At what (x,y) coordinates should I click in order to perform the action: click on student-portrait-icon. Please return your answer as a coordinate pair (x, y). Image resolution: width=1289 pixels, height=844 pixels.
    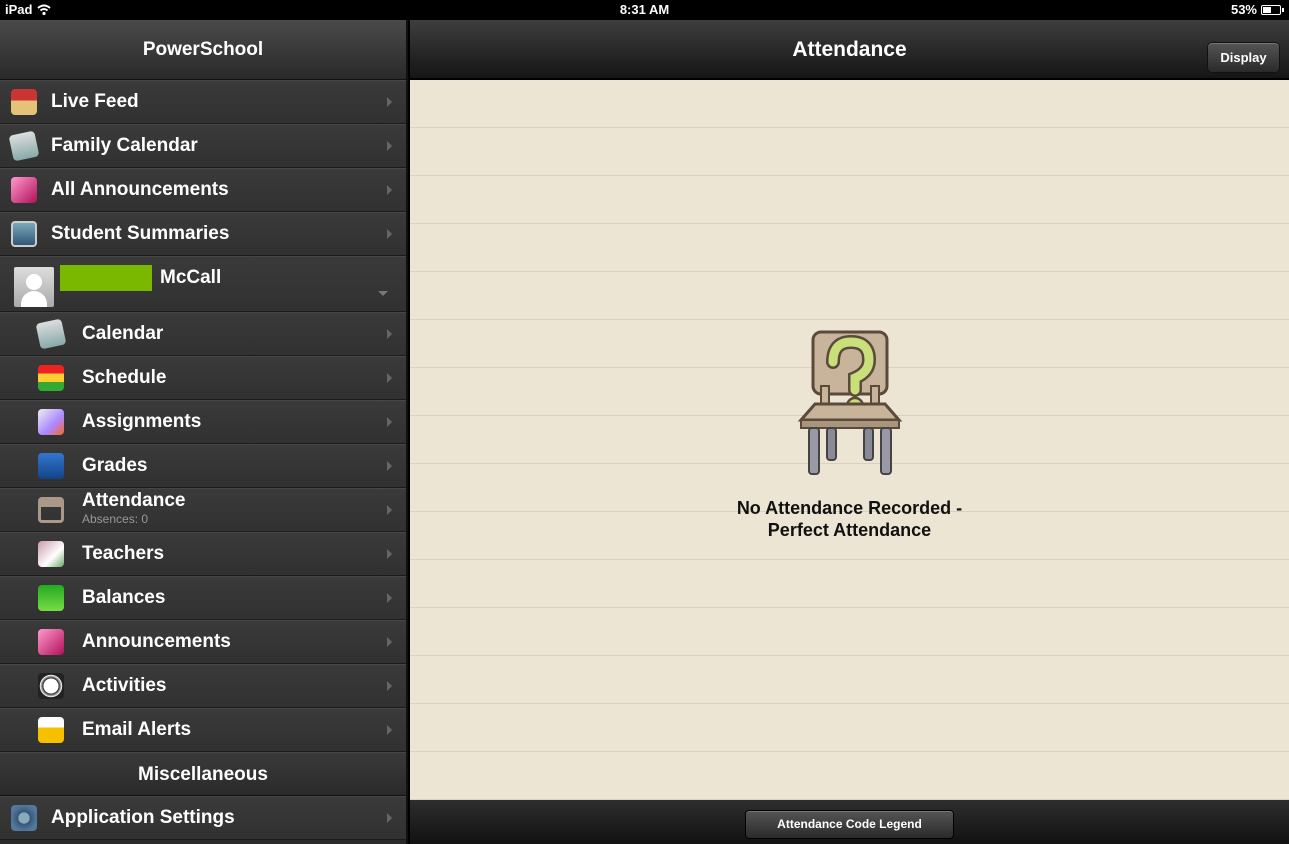
    Looking at the image, I should click on (24, 234).